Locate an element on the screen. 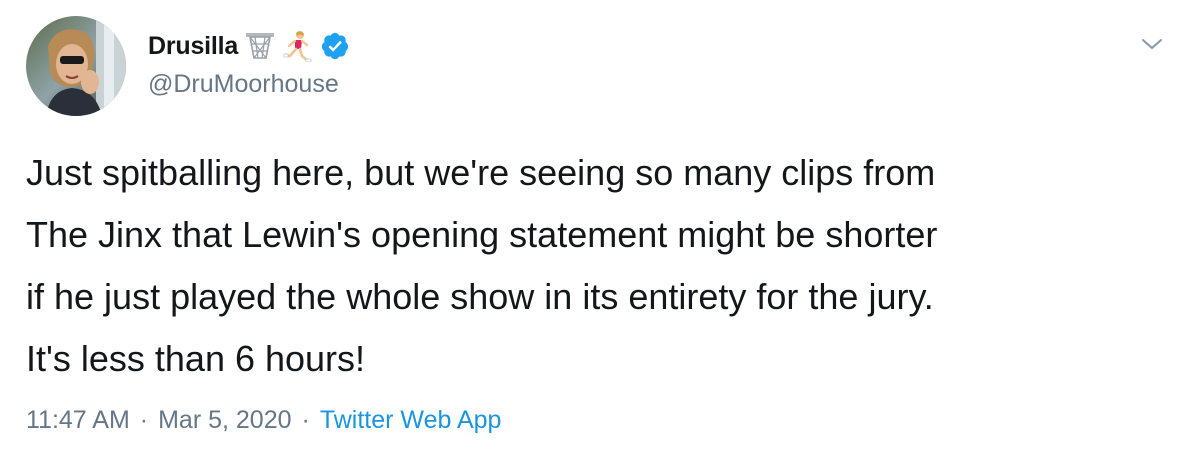 This screenshot has width=1198, height=460. author-name-row: Drusilla is located at coordinates (249, 46).